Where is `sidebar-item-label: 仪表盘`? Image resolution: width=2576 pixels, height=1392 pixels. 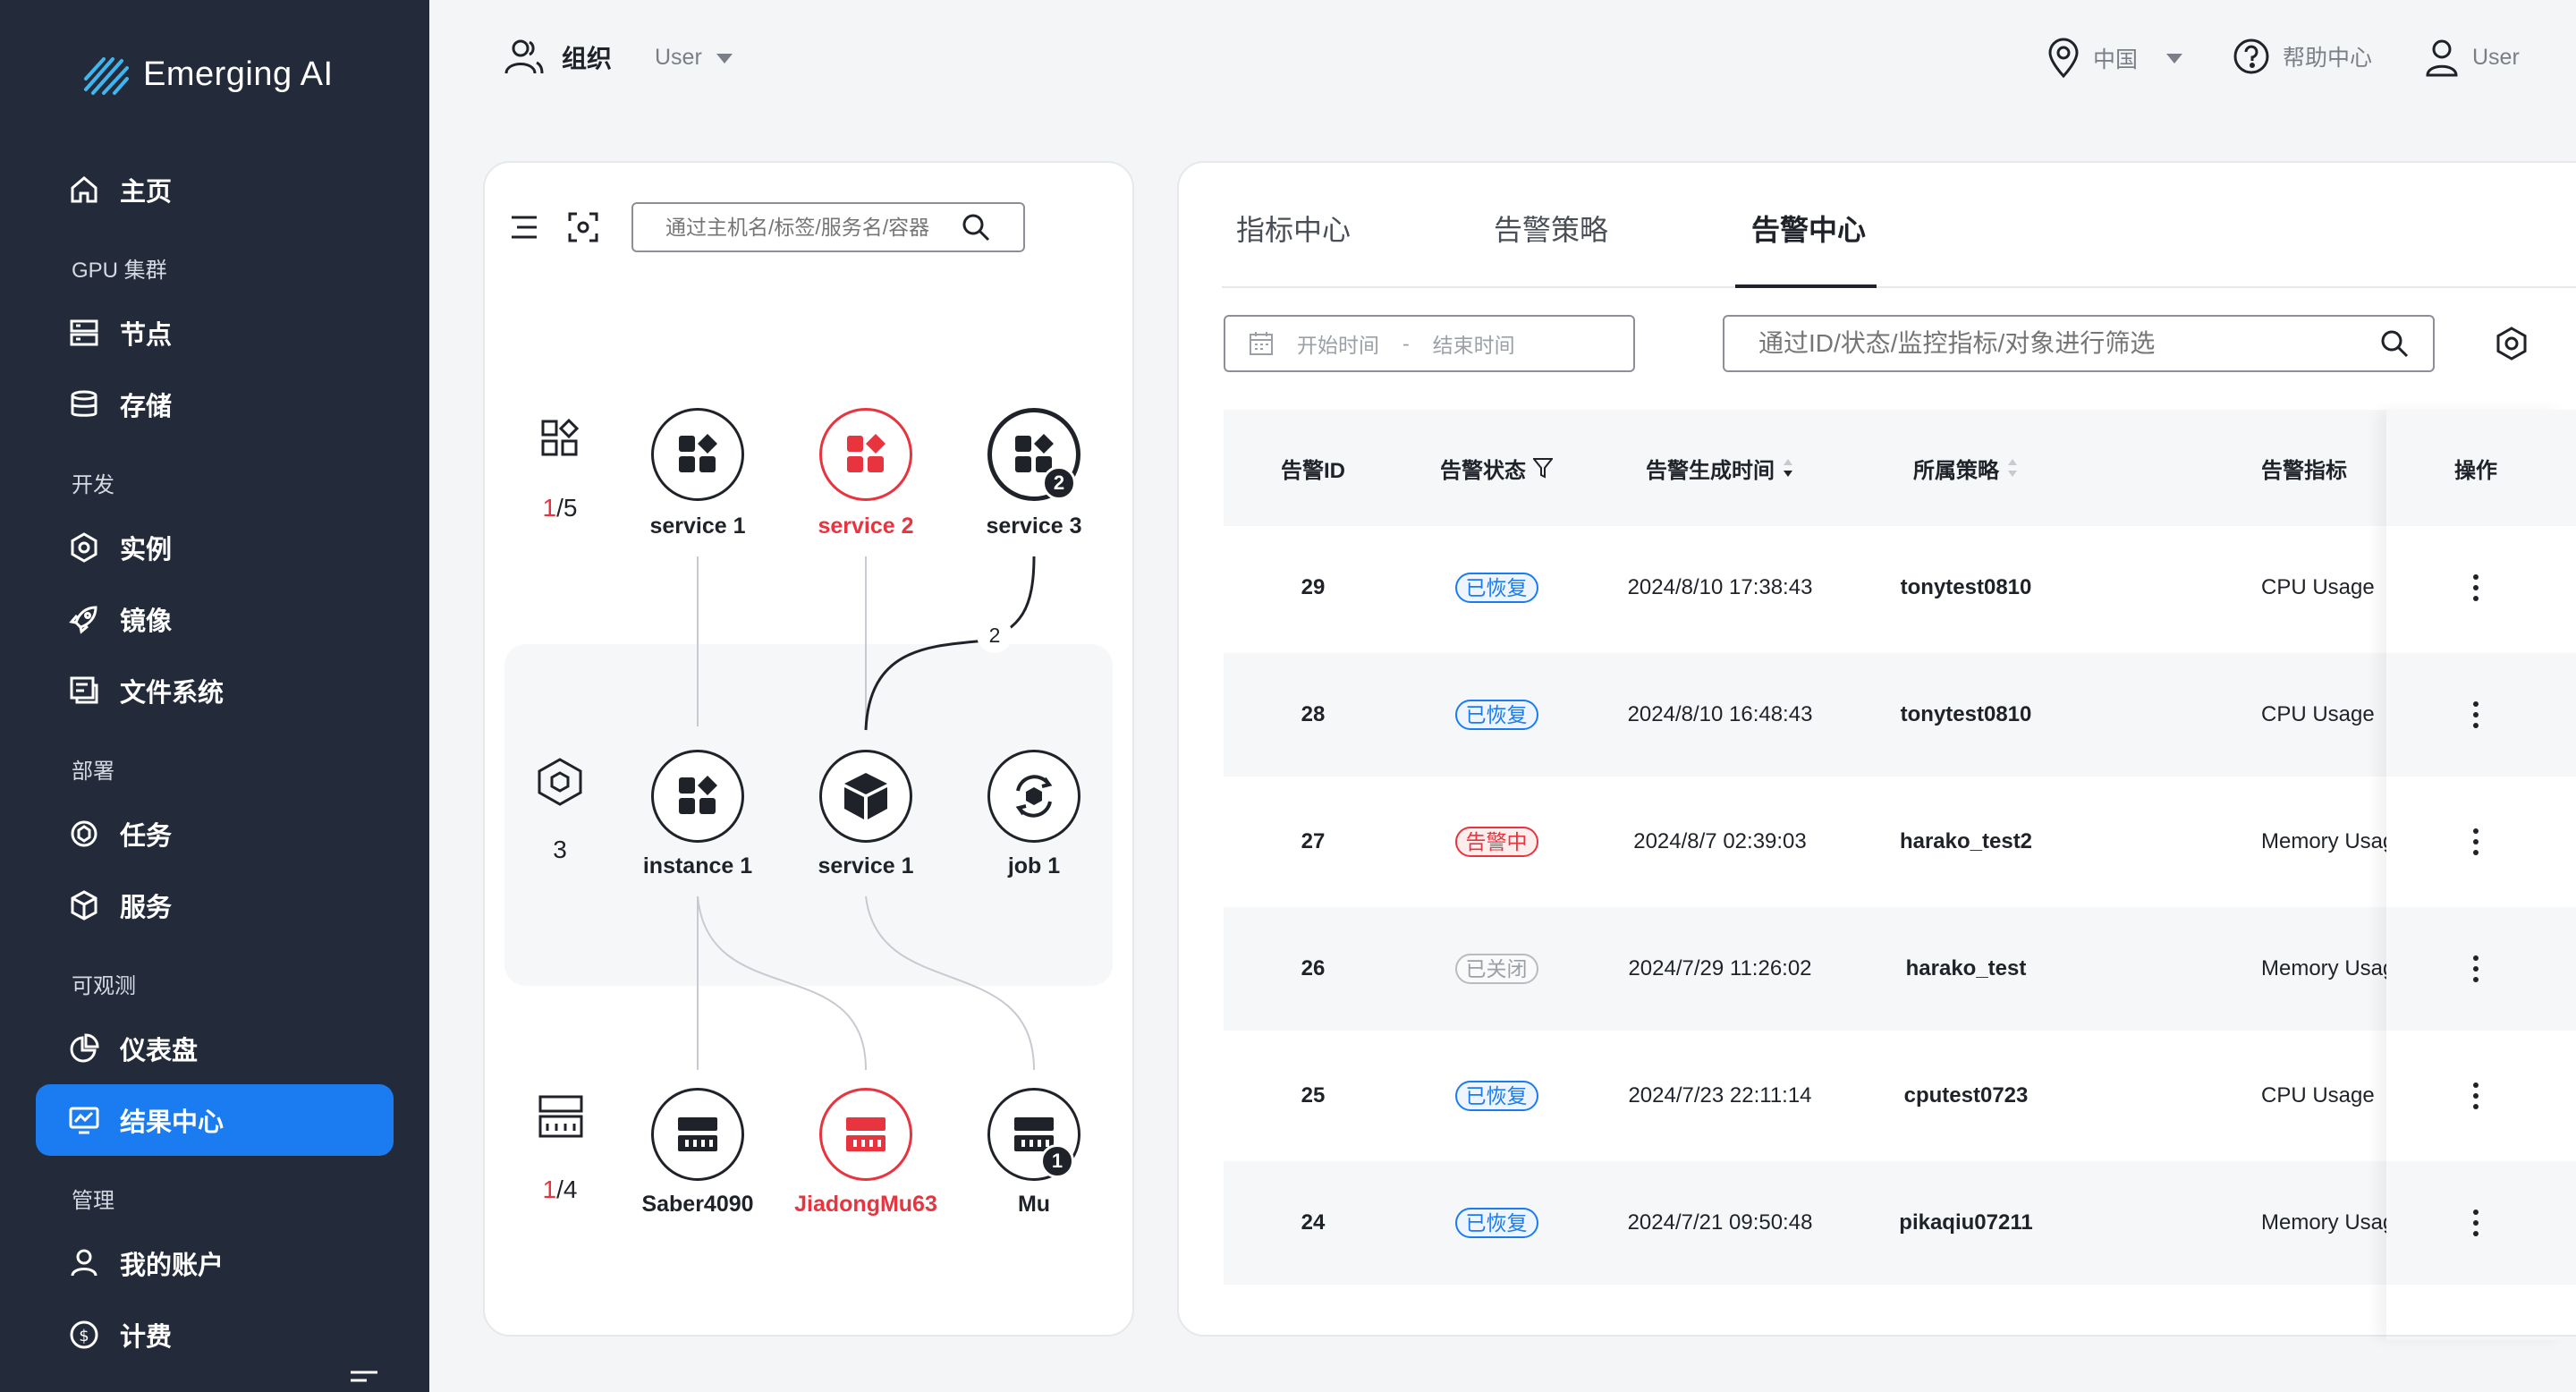 sidebar-item-label: 仪表盘 is located at coordinates (159, 1051).